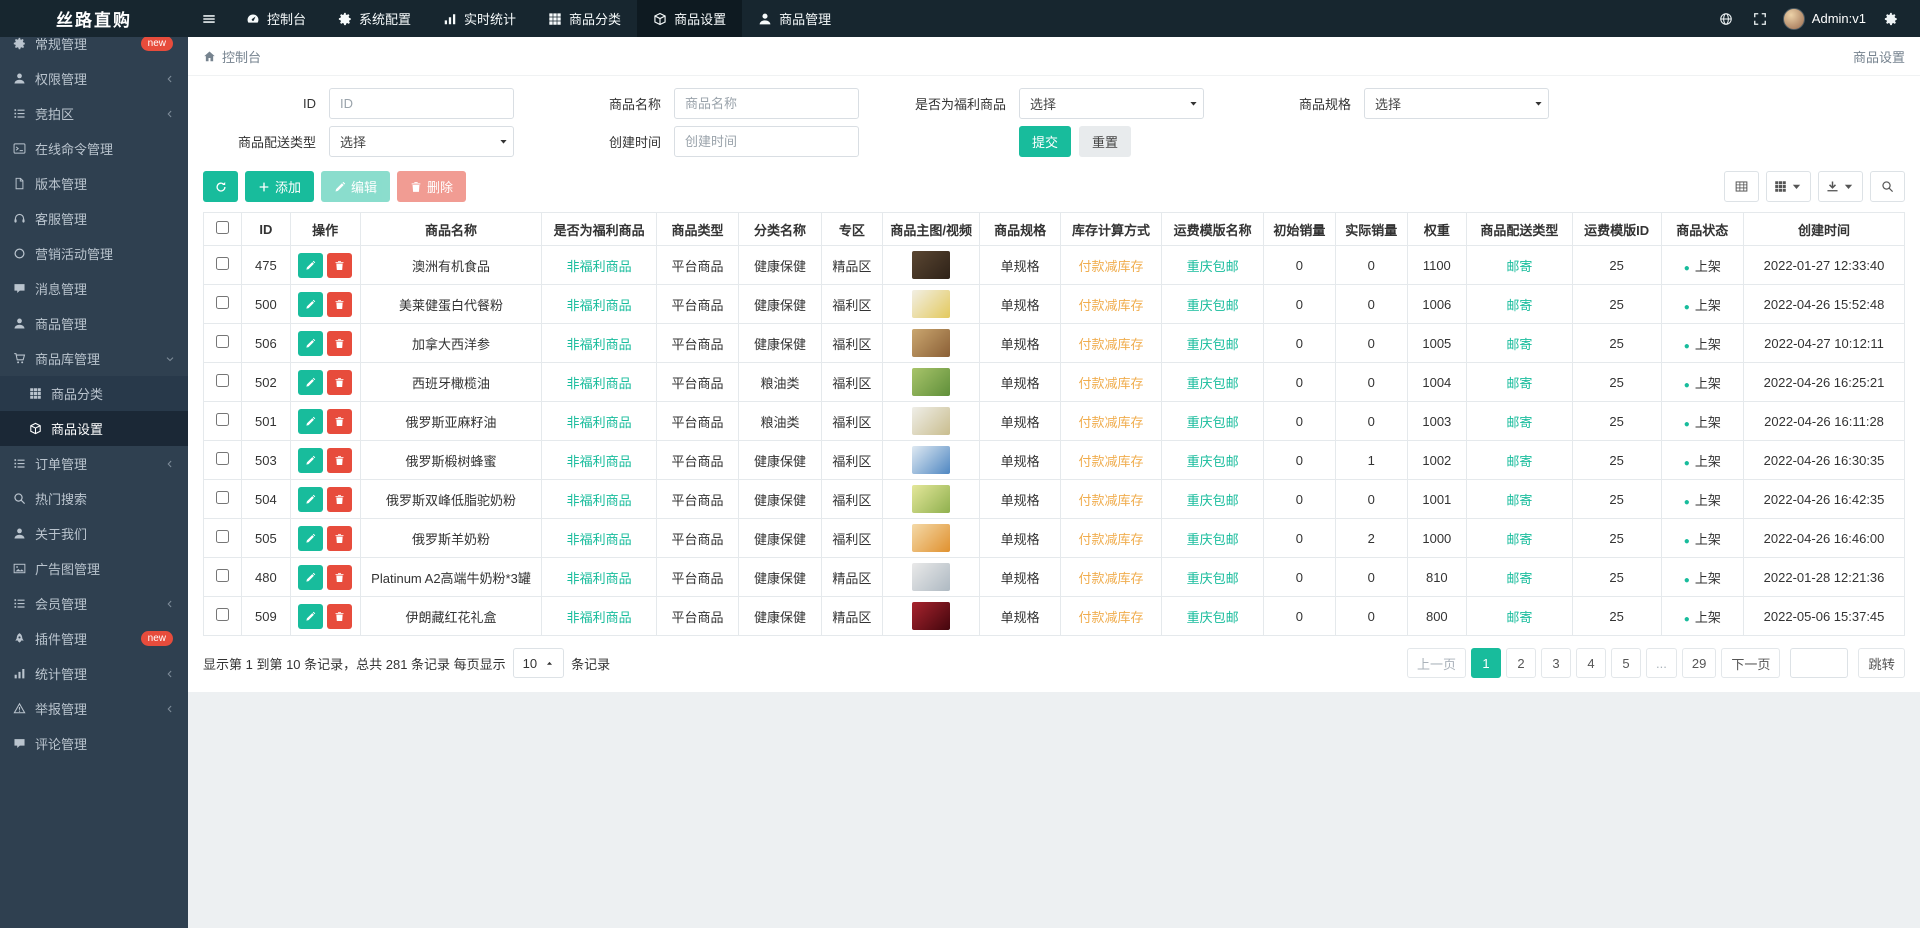 This screenshot has height=928, width=1920. Describe the element at coordinates (223, 227) in the screenshot. I see `select-all-checkbox` at that location.